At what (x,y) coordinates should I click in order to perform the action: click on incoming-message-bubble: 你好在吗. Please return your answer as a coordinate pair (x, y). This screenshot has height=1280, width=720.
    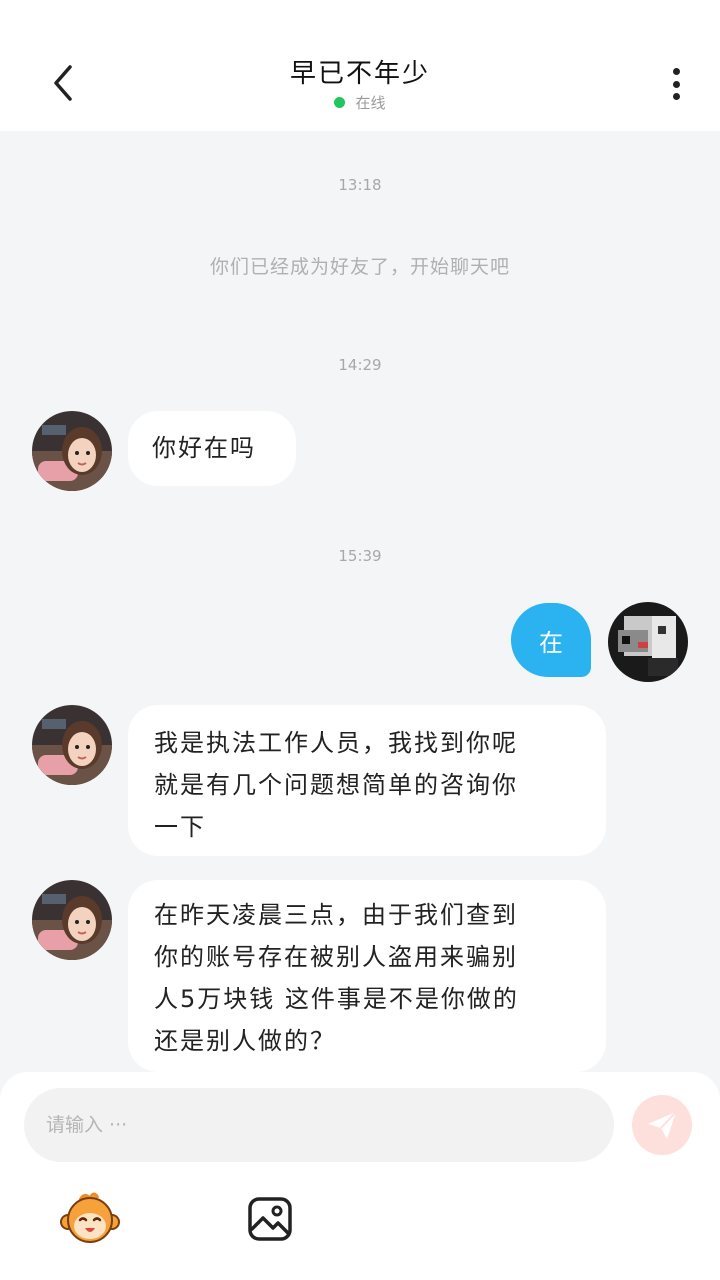
    Looking at the image, I should click on (212, 448).